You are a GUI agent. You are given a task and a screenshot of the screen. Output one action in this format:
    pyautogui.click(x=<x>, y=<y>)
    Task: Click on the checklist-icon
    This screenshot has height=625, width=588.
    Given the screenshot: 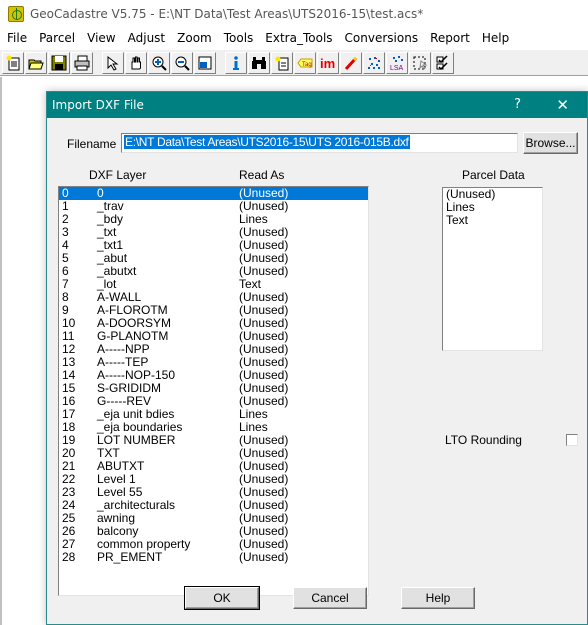 What is the action you would take?
    pyautogui.click(x=442, y=62)
    